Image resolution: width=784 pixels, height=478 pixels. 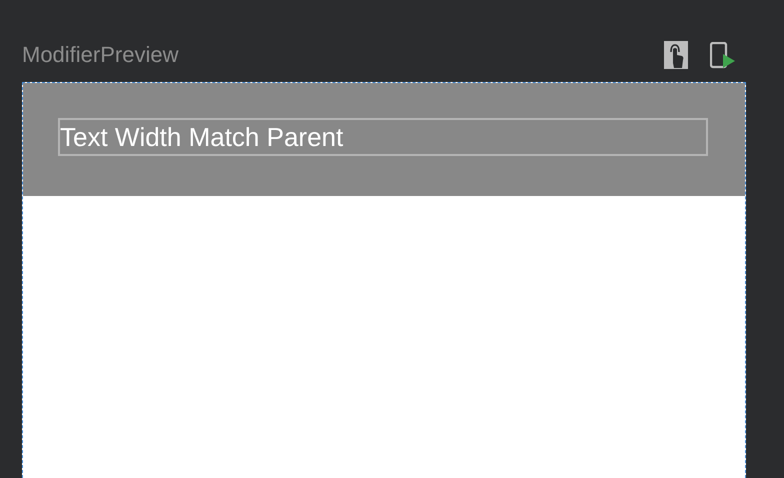 I want to click on preview-text: Text Width Match Parent, so click(x=383, y=137).